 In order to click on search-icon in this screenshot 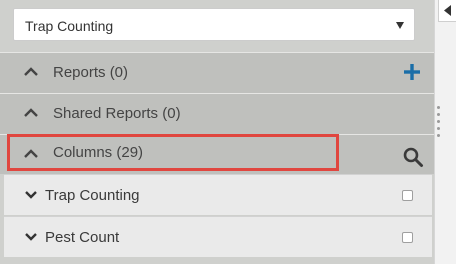, I will do `click(413, 157)`.